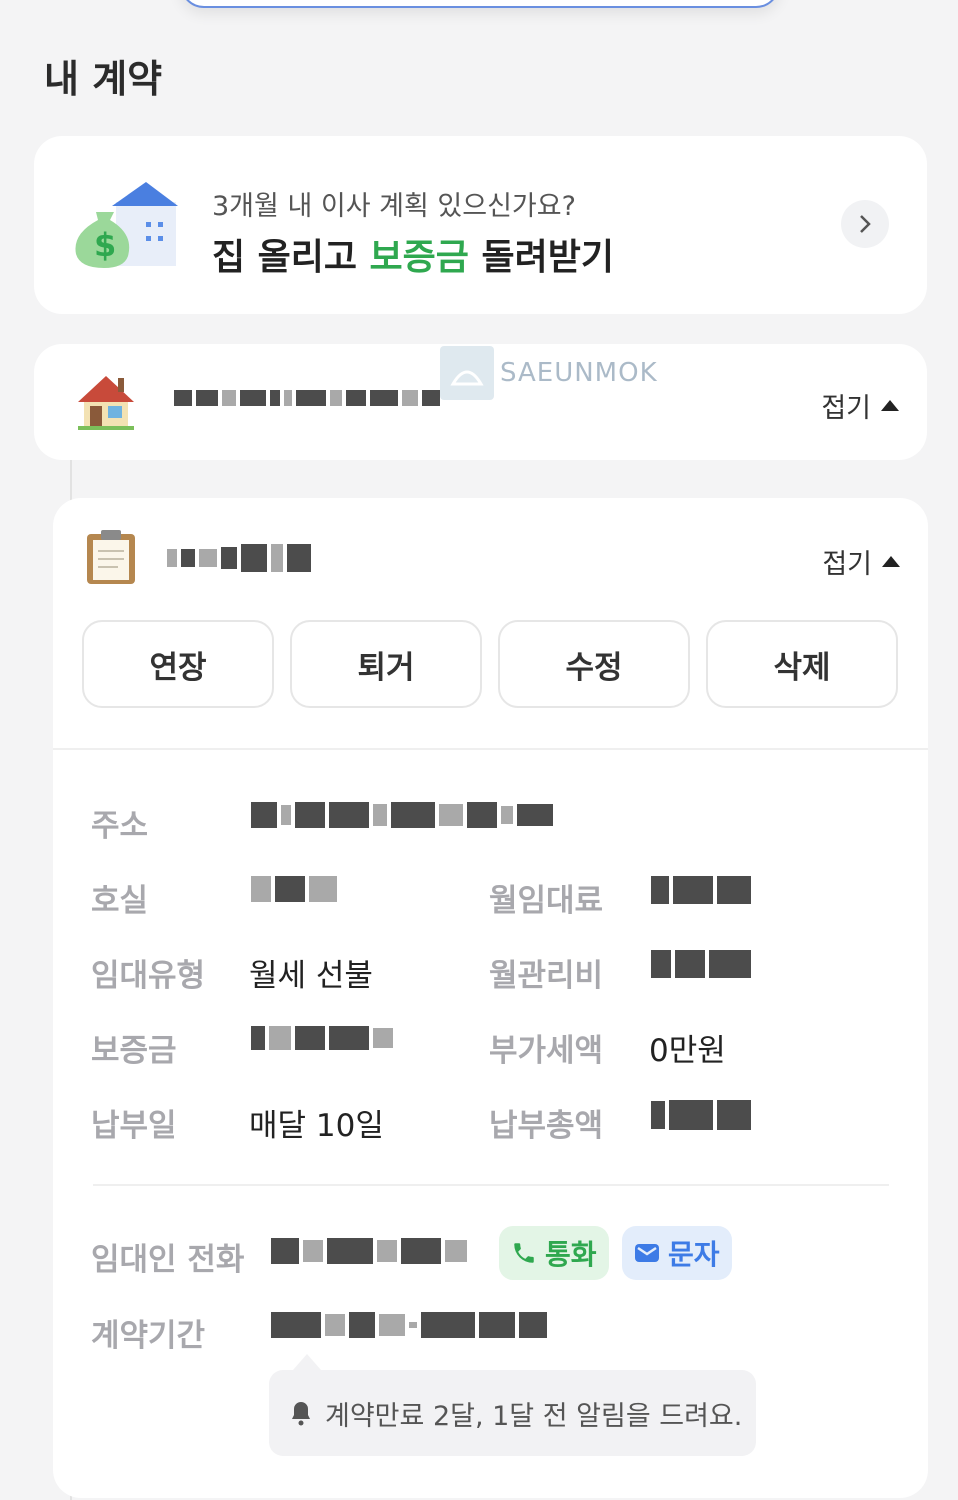  I want to click on promo-title: 집 올리고 보증금 돌려받기, so click(413, 254).